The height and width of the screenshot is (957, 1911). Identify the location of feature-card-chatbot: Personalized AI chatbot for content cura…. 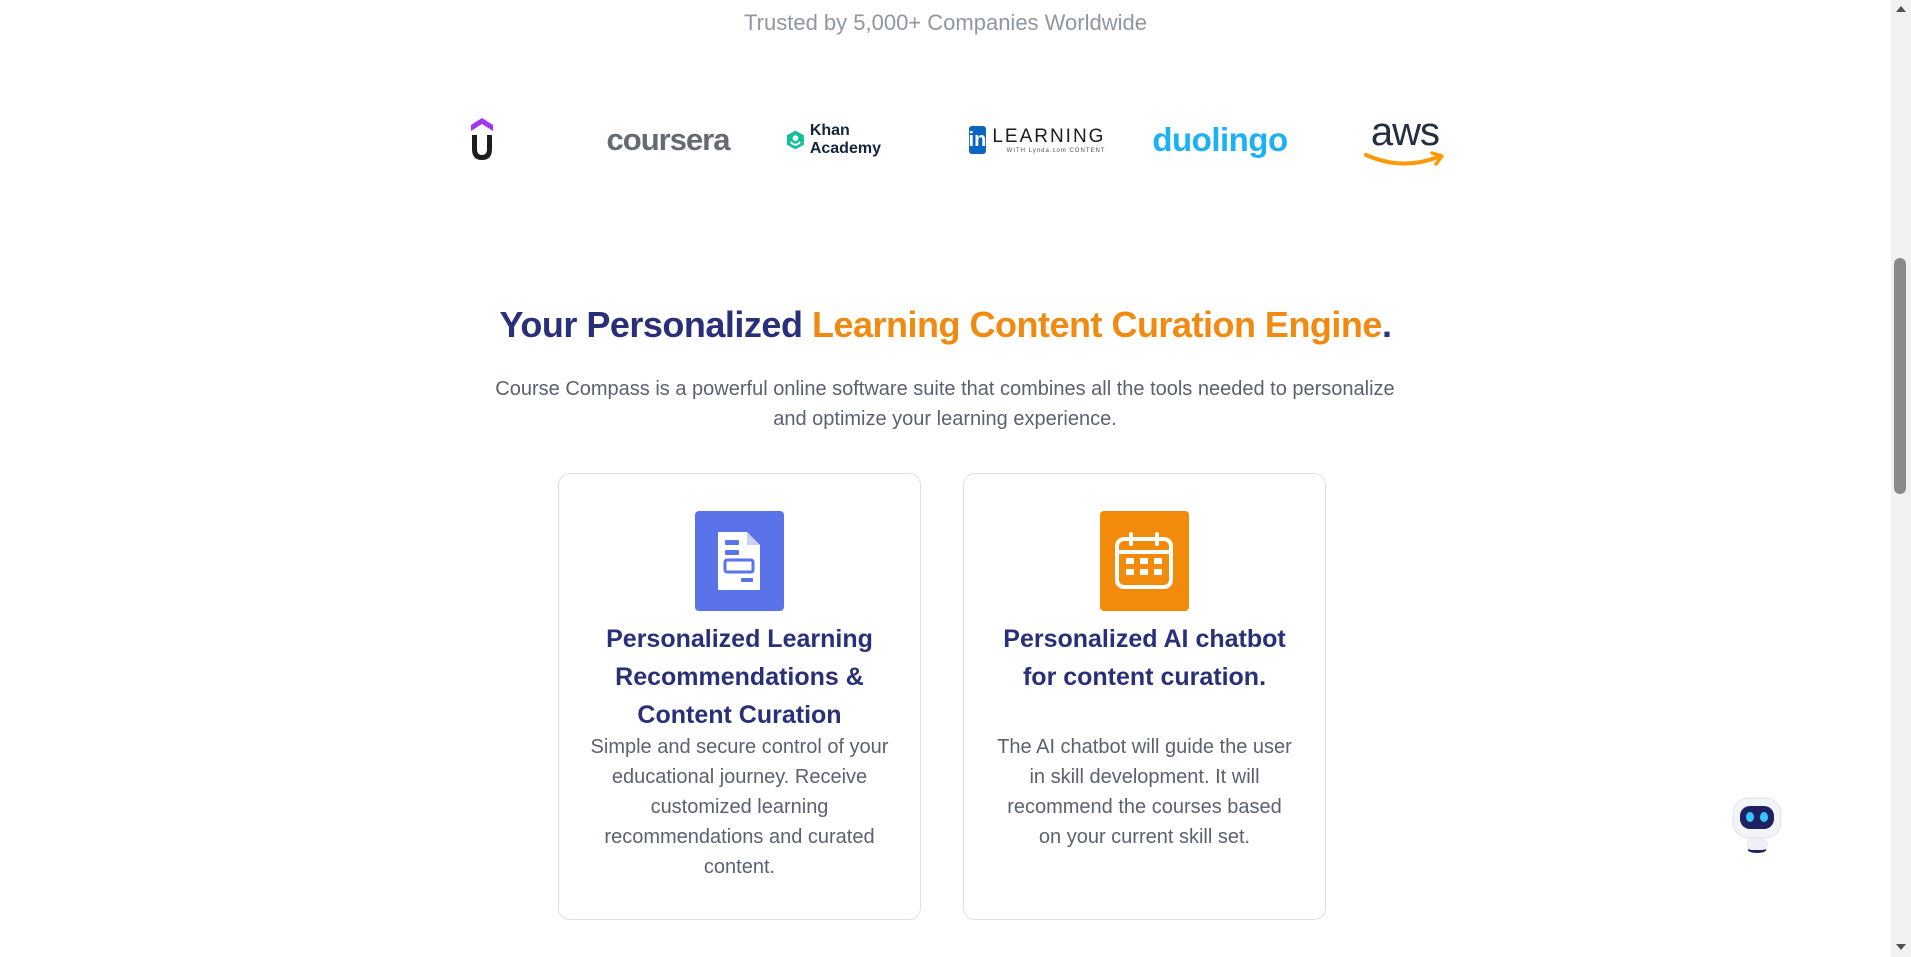
(1144, 696).